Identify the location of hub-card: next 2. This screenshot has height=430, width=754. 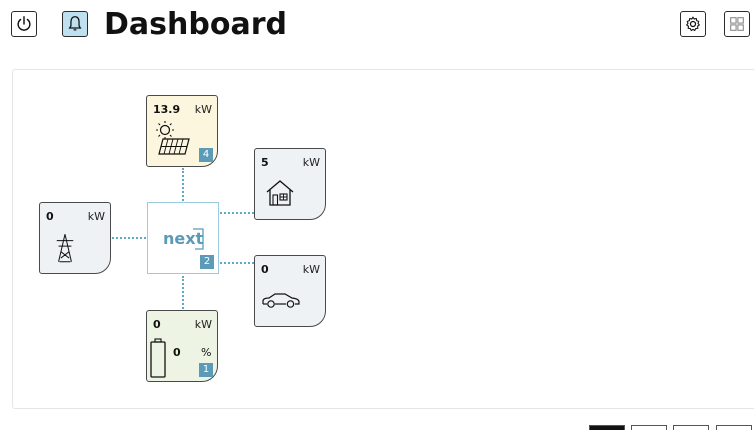
(183, 238).